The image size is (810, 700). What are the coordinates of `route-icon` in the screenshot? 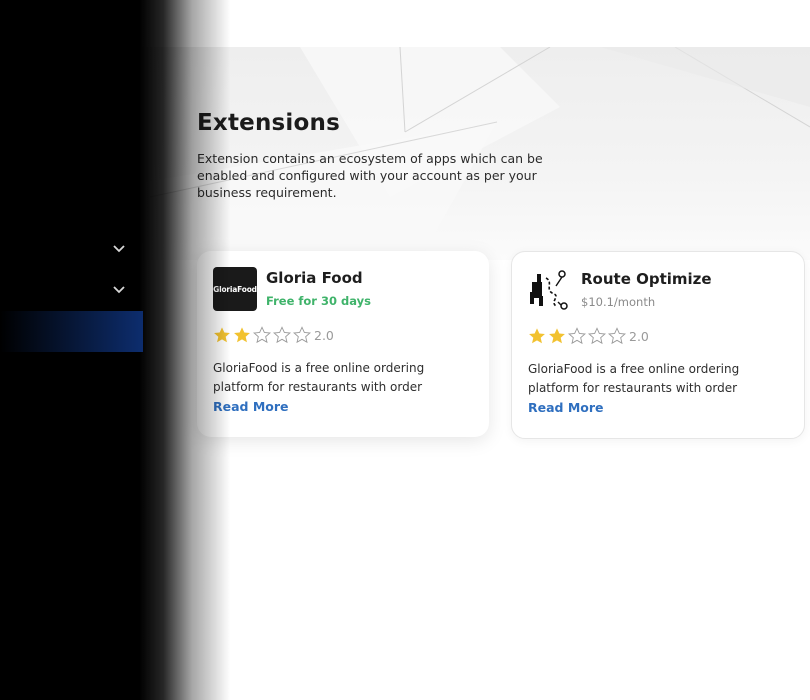 It's located at (549, 290).